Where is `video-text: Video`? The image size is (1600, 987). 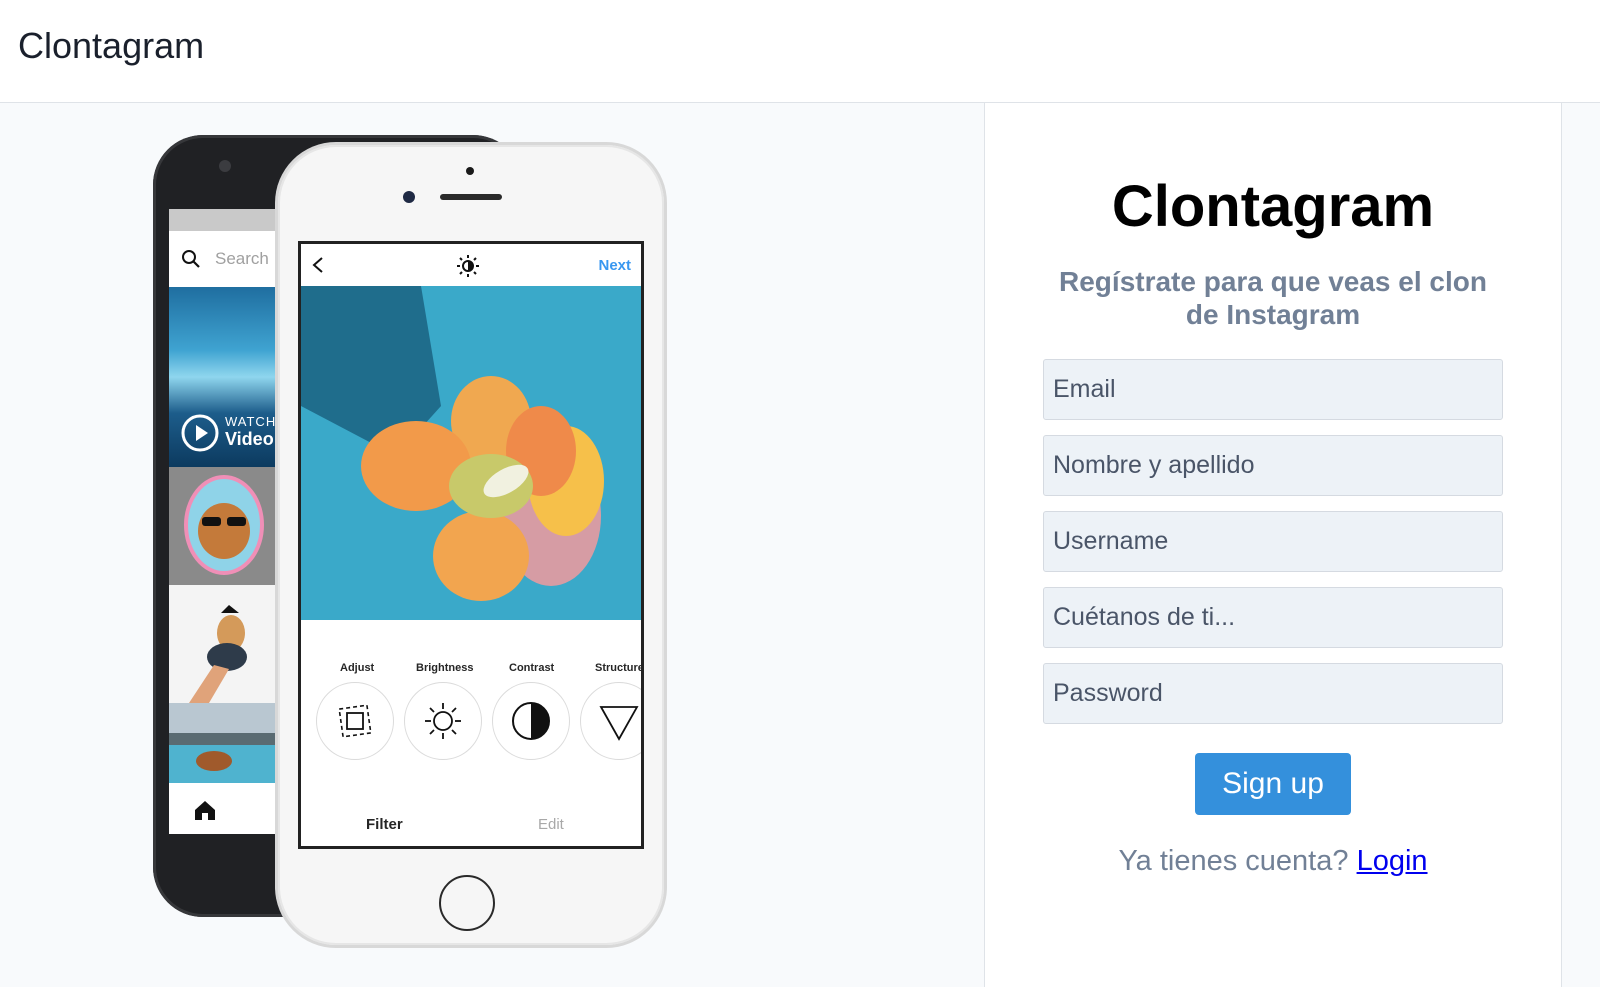 video-text: Video is located at coordinates (249, 439).